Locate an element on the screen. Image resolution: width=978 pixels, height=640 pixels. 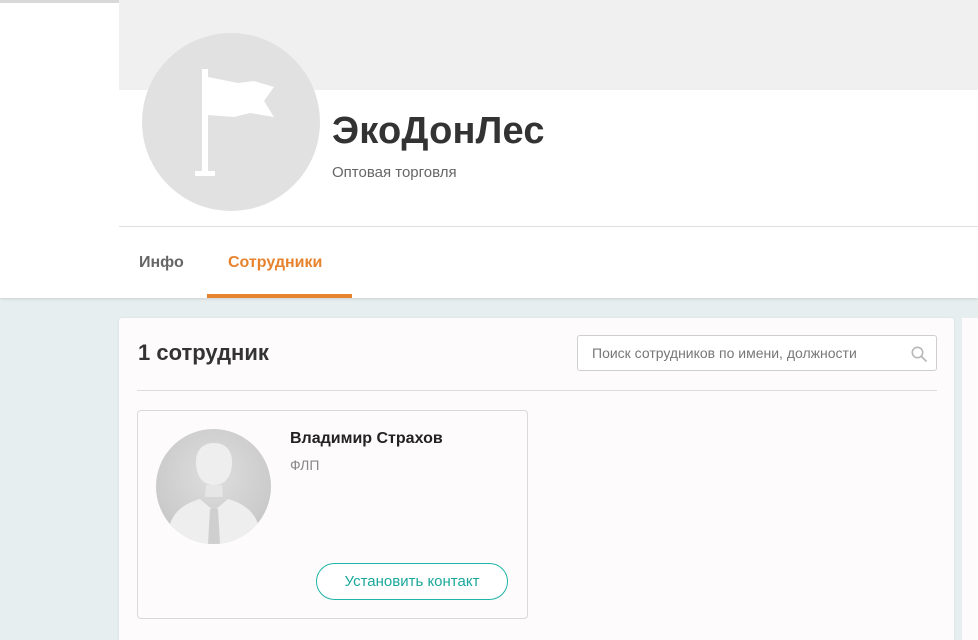
active-tab-indicator is located at coordinates (279, 296).